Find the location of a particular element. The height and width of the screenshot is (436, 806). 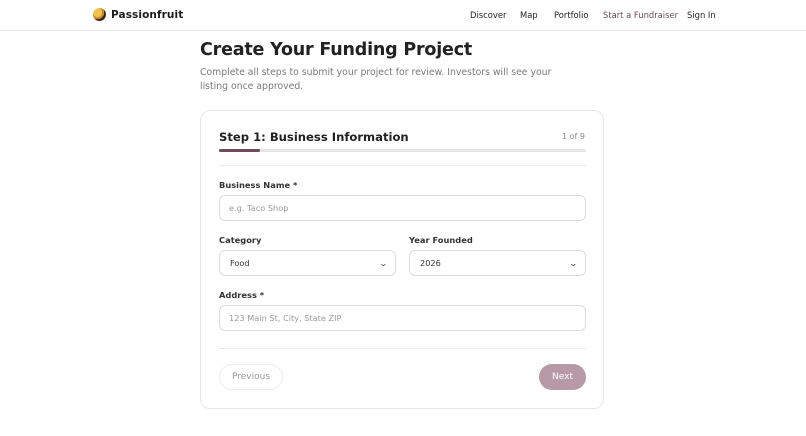

address-input: 123 Main St, City, State ZIP is located at coordinates (402, 318).